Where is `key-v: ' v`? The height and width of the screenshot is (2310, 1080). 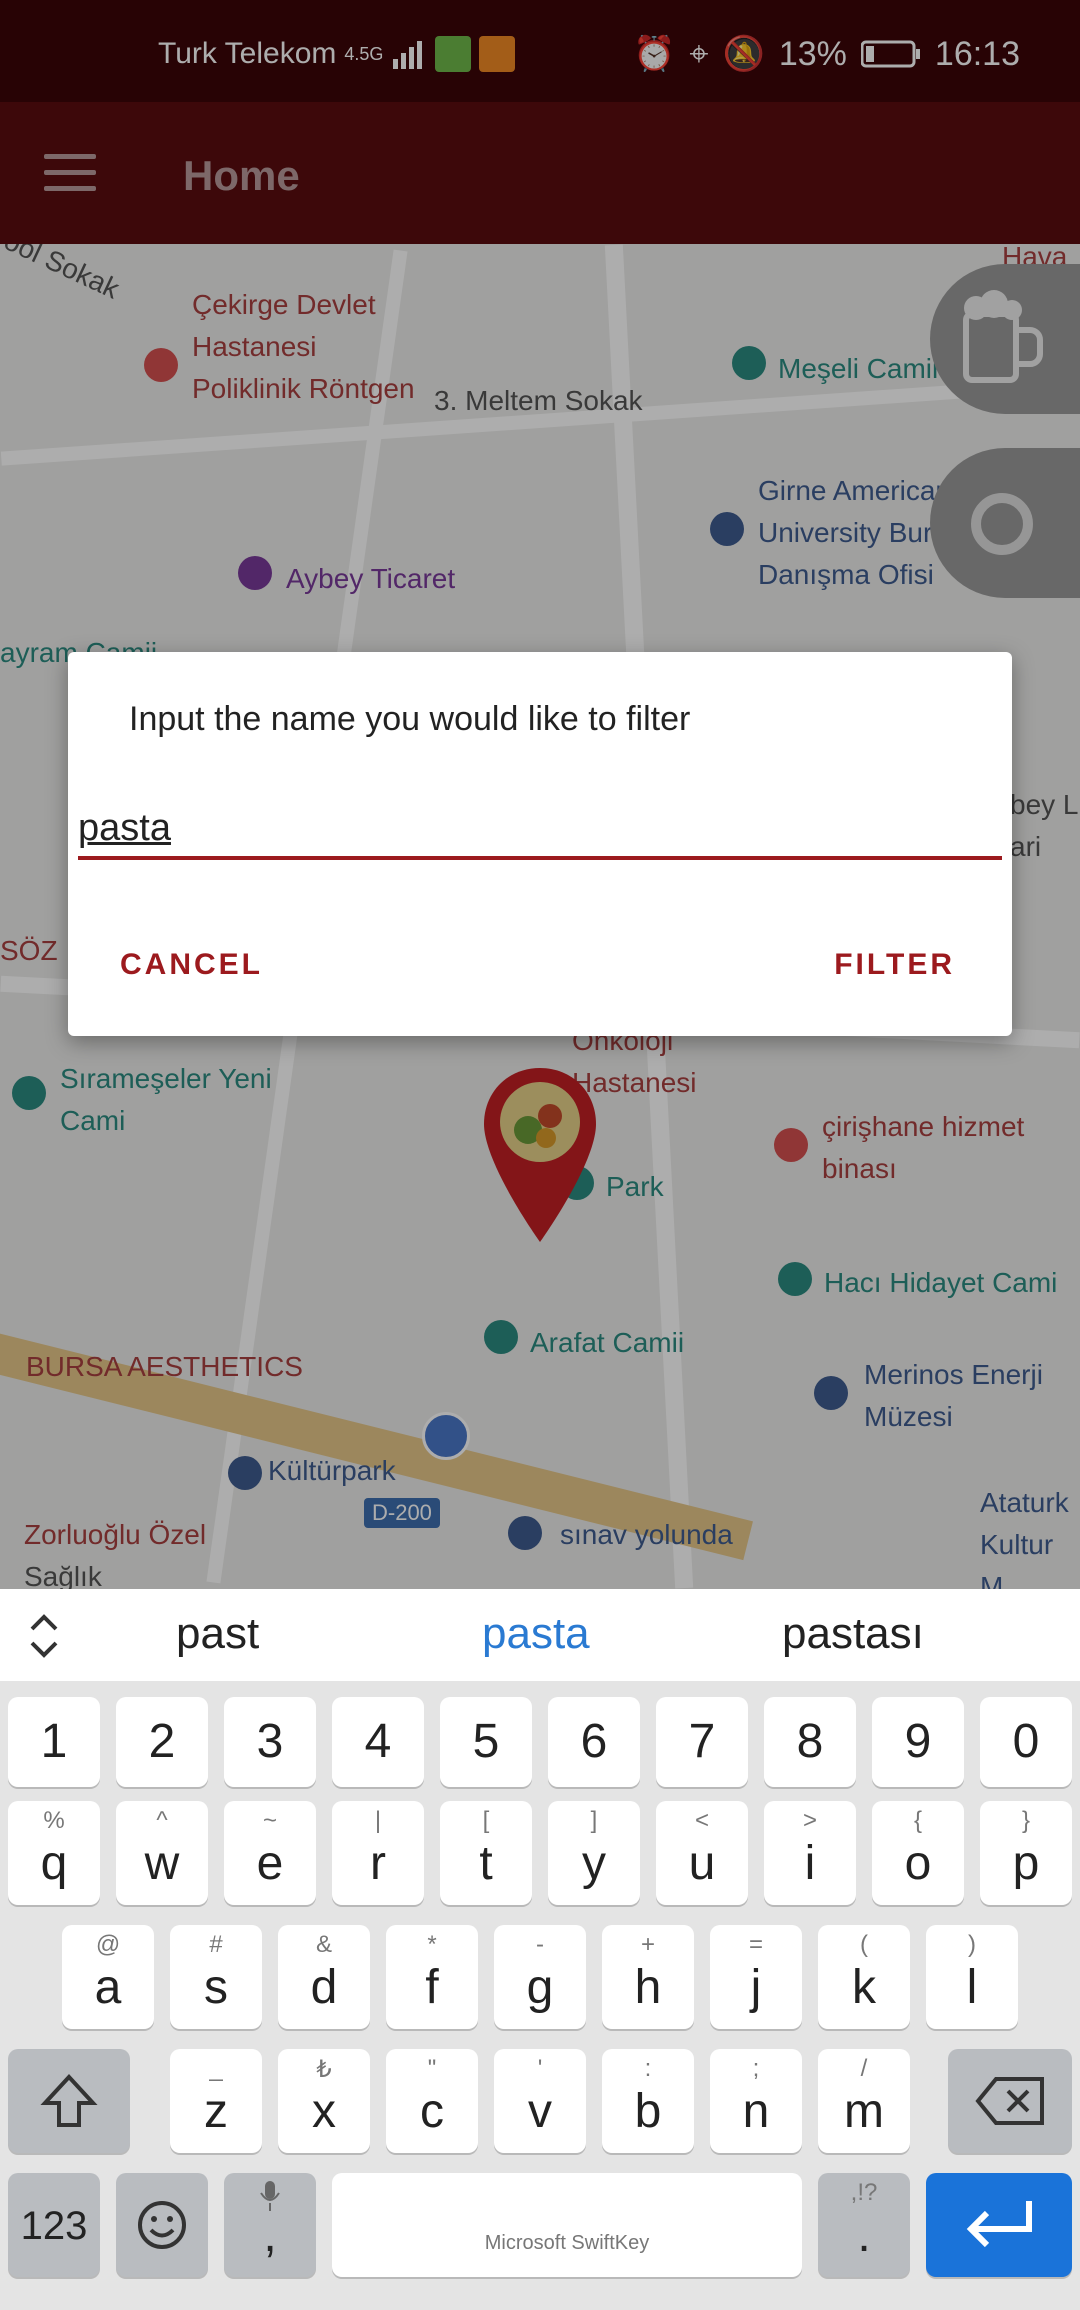 key-v: ' v is located at coordinates (540, 2101).